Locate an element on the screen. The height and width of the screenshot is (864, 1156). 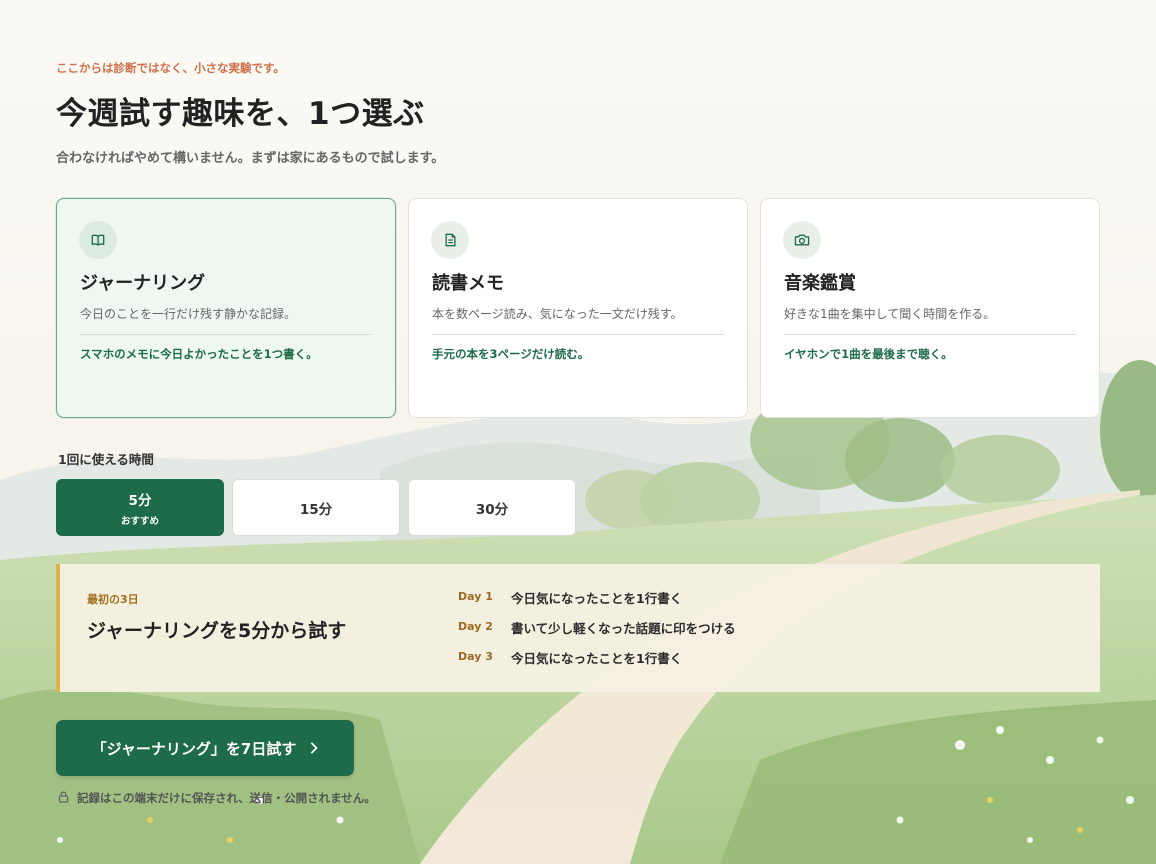
time-option-label: 5分 is located at coordinates (140, 500).